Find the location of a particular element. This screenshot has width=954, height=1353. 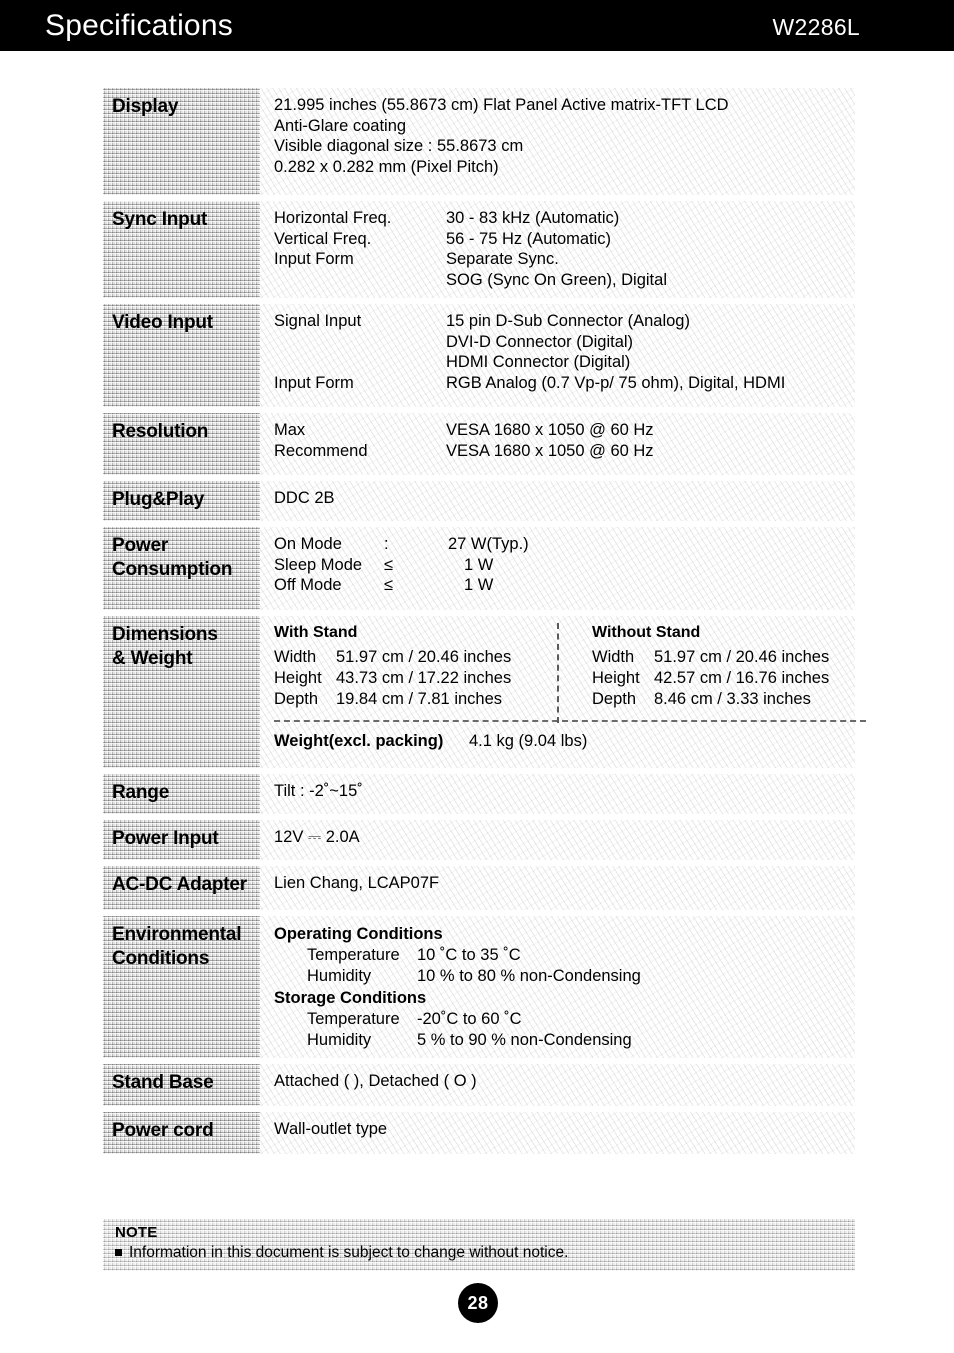

dimension-value: 42.57 cm / 16.76 inches is located at coordinates (742, 677).